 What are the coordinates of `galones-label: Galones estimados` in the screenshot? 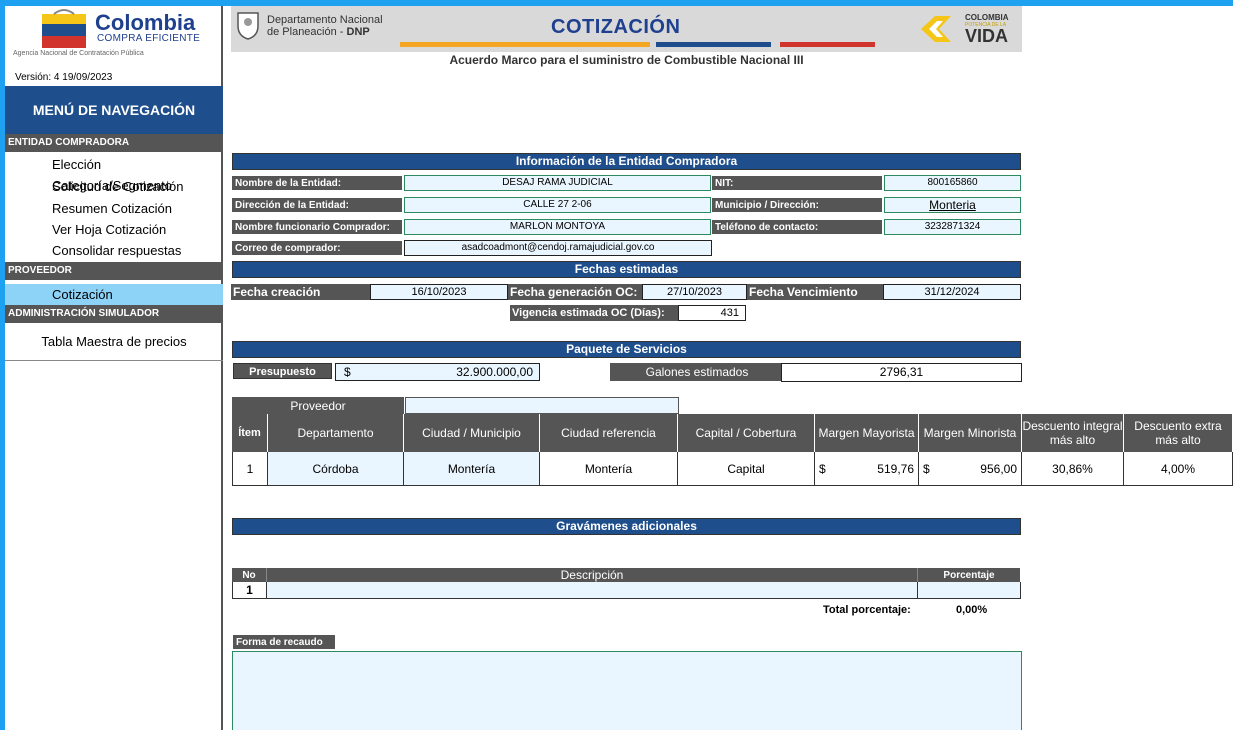 It's located at (696, 372).